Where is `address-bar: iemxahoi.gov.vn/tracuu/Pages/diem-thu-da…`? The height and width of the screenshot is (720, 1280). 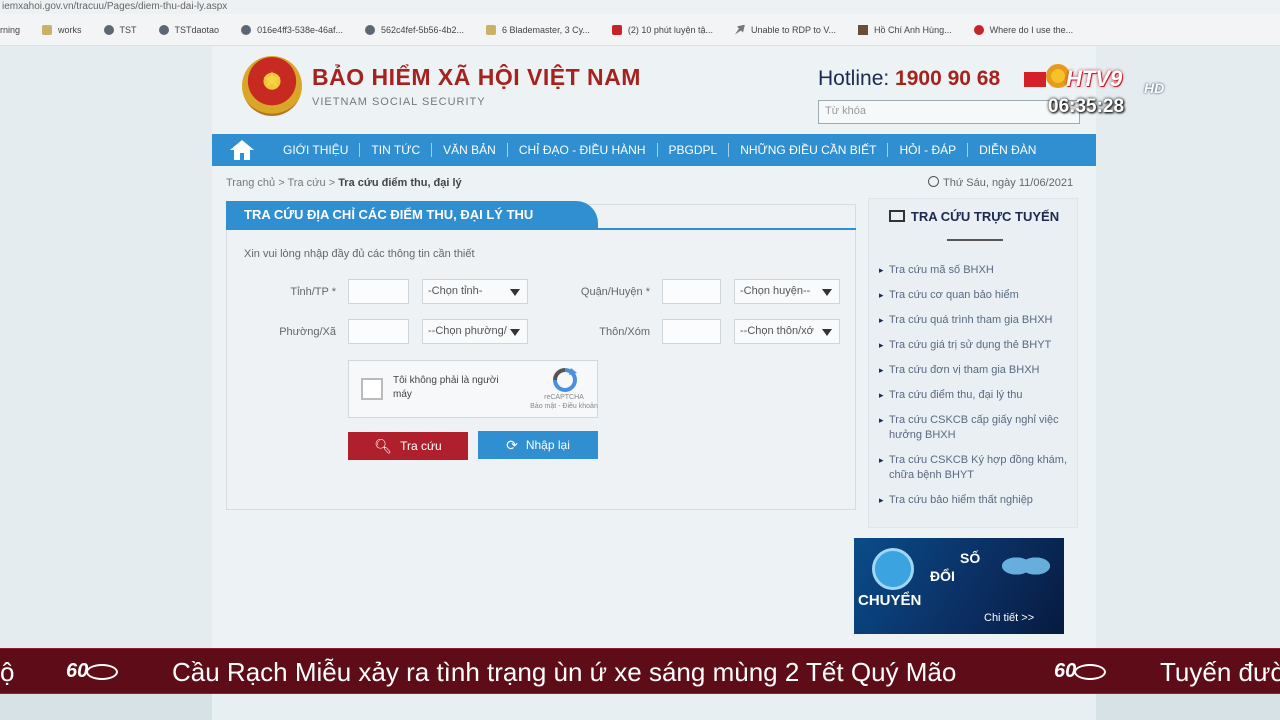 address-bar: iemxahoi.gov.vn/tracuu/Pages/diem-thu-da… is located at coordinates (640, 7).